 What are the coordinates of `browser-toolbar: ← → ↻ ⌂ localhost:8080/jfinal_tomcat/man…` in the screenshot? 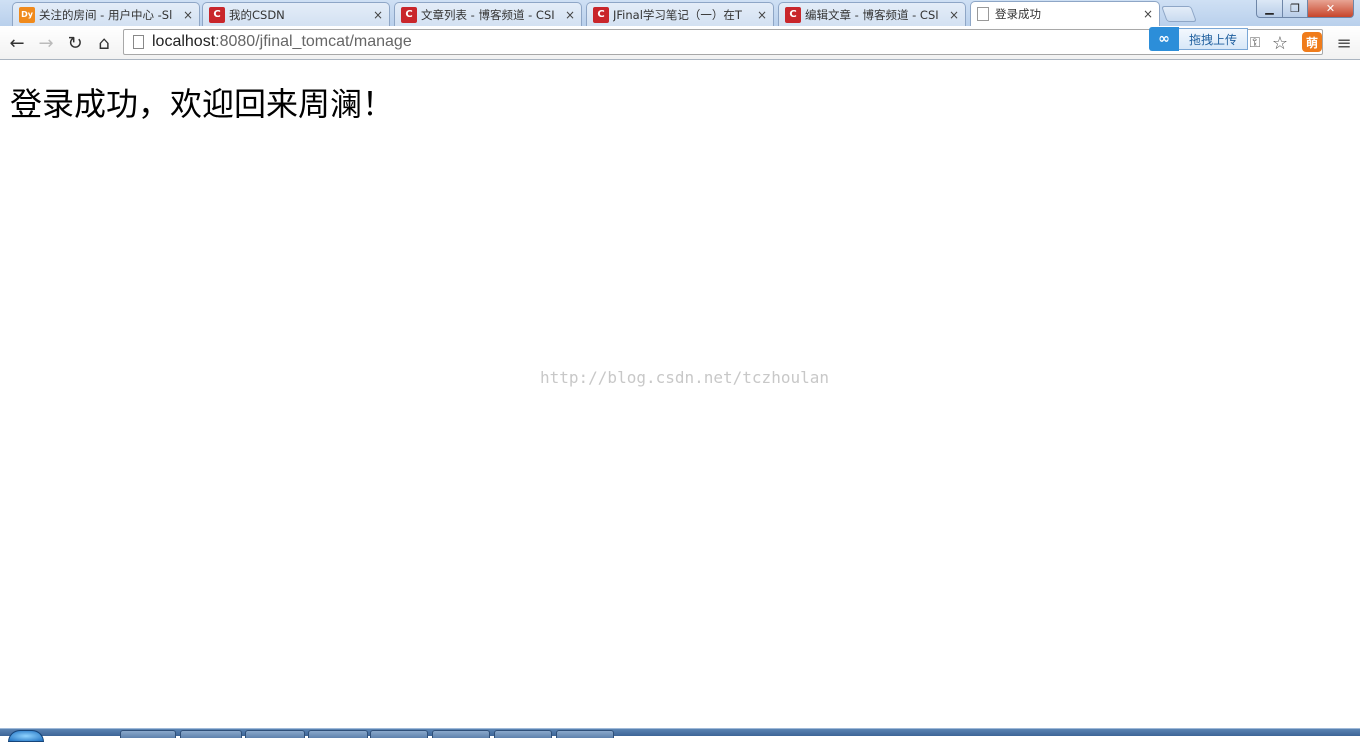 It's located at (680, 43).